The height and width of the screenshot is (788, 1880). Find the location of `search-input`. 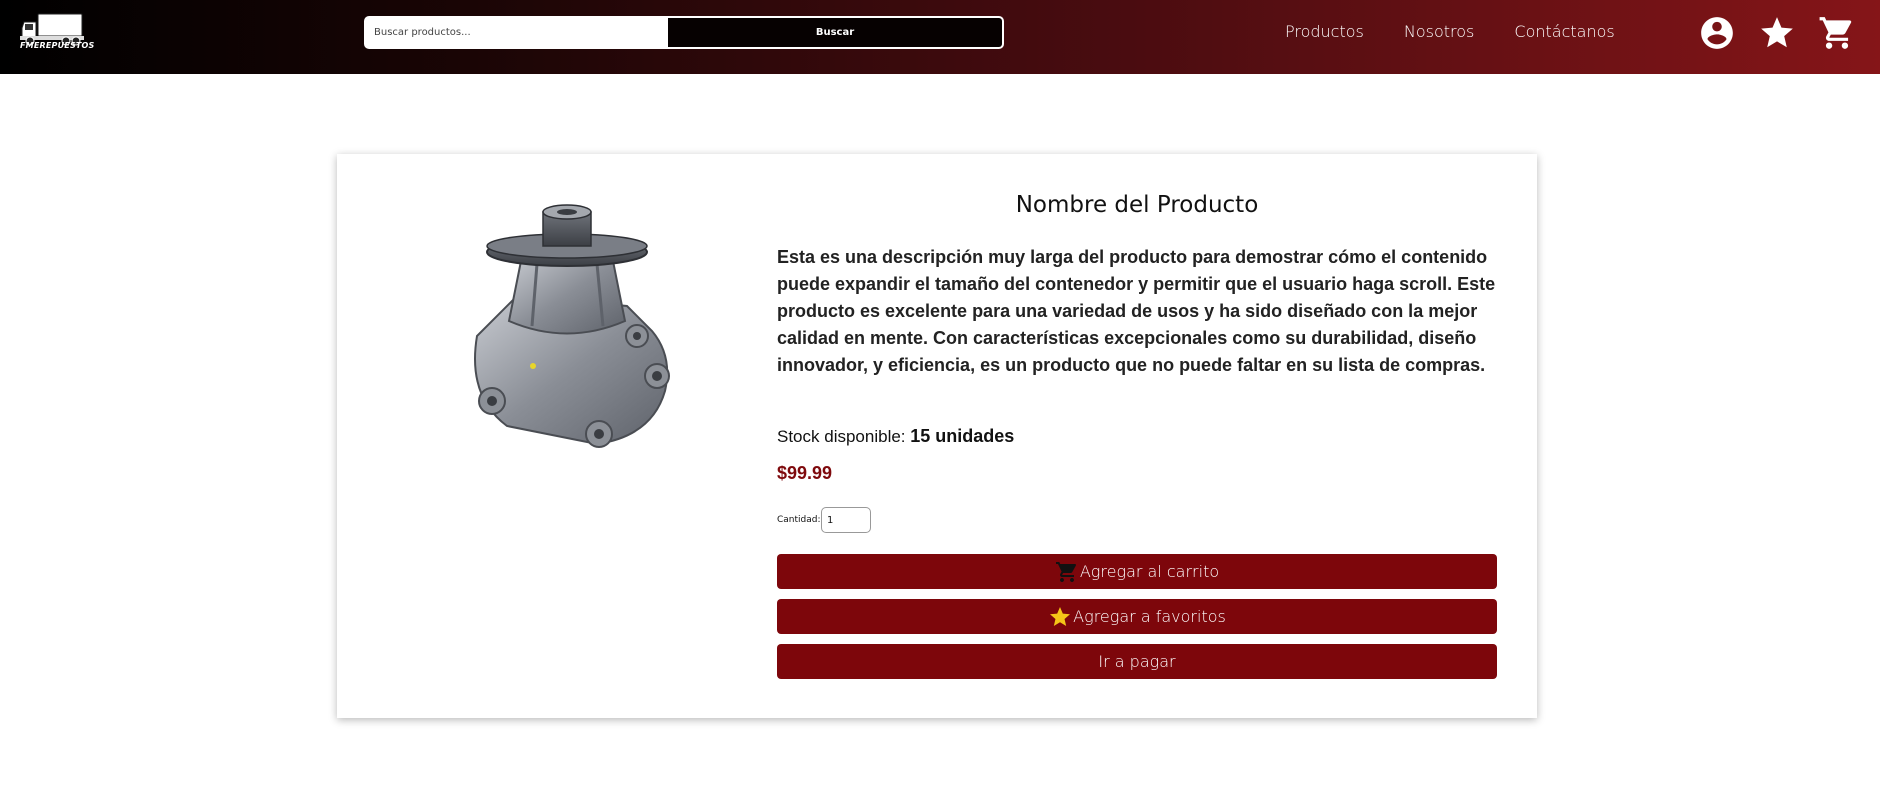

search-input is located at coordinates (517, 32).